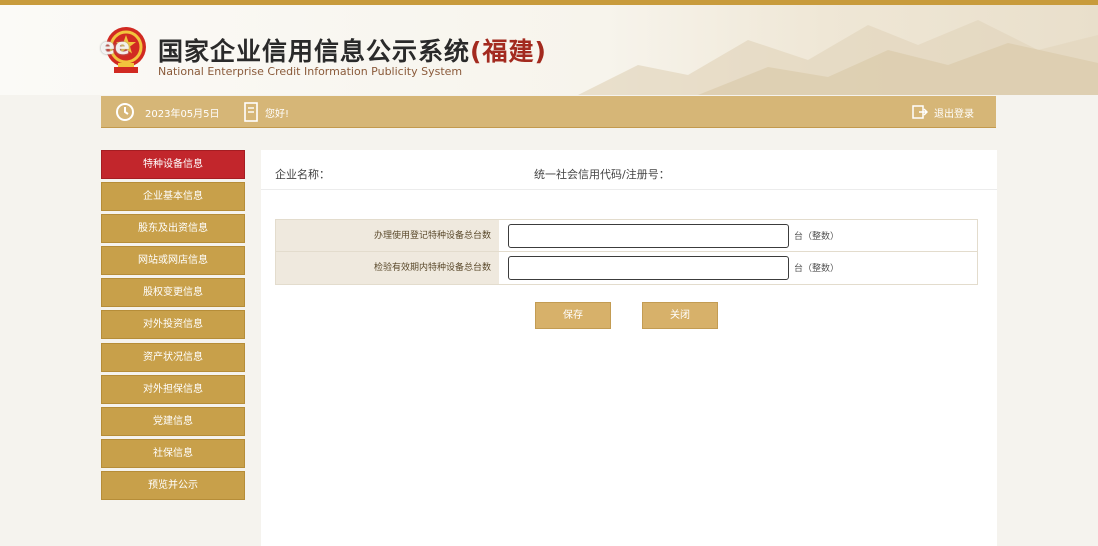 Image resolution: width=1098 pixels, height=546 pixels. I want to click on logout-icon, so click(920, 112).